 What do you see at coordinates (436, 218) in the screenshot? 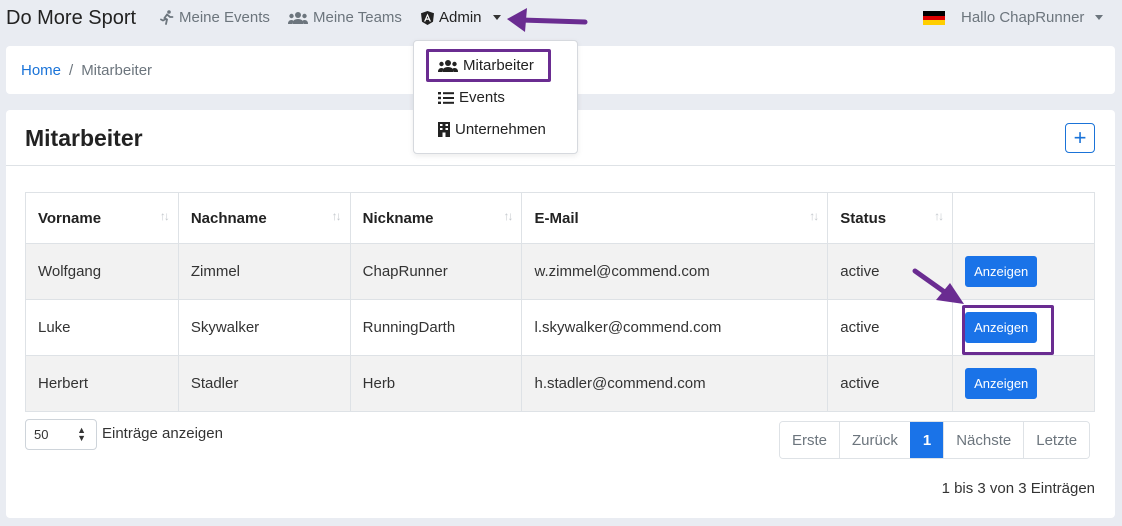
I see `column-header-nickname: Nickname ↑↓` at bounding box center [436, 218].